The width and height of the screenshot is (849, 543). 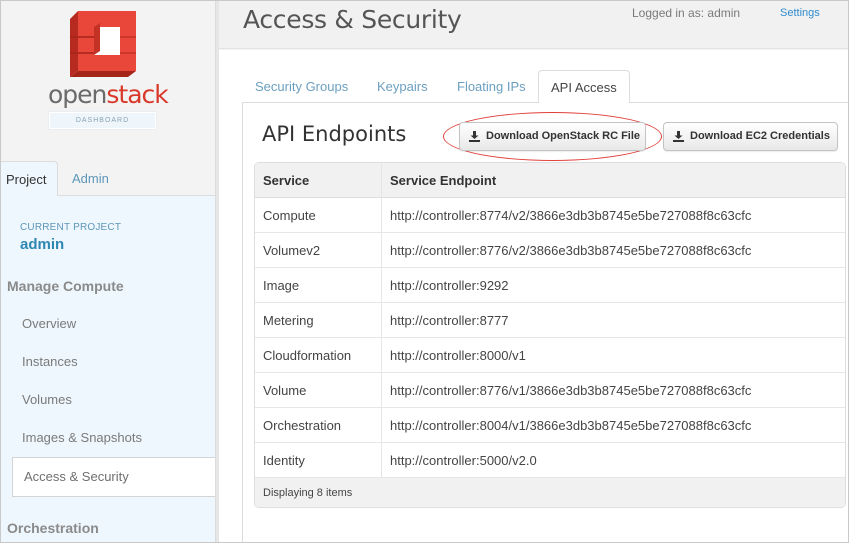 What do you see at coordinates (318, 250) in the screenshot?
I see `service-cell: Volumev2` at bounding box center [318, 250].